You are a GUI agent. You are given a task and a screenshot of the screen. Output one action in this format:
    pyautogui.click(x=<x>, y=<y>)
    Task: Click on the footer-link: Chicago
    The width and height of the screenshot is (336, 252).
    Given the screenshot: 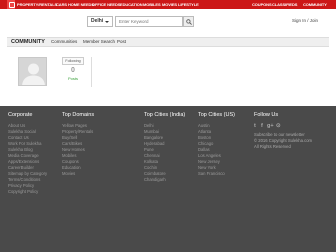 What is the action you would take?
    pyautogui.click(x=205, y=143)
    